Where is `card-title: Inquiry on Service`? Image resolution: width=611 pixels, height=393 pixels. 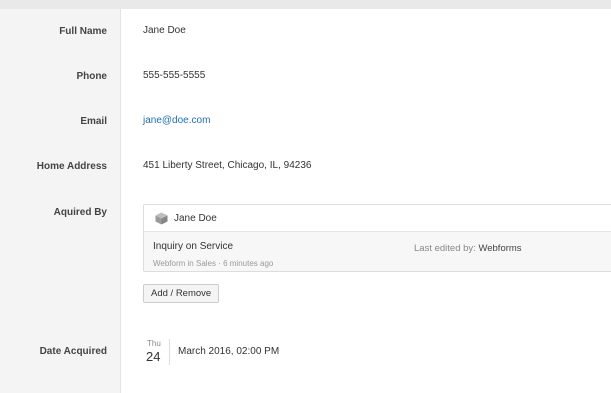
card-title: Inquiry on Service is located at coordinates (193, 247).